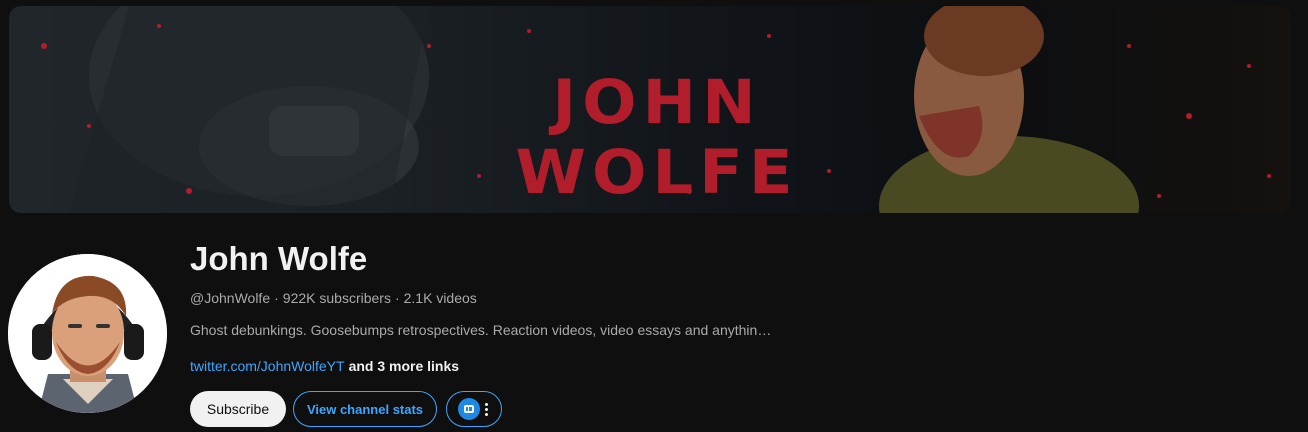 This screenshot has height=432, width=1308. I want to click on video-count: 2.1K videos, so click(440, 298).